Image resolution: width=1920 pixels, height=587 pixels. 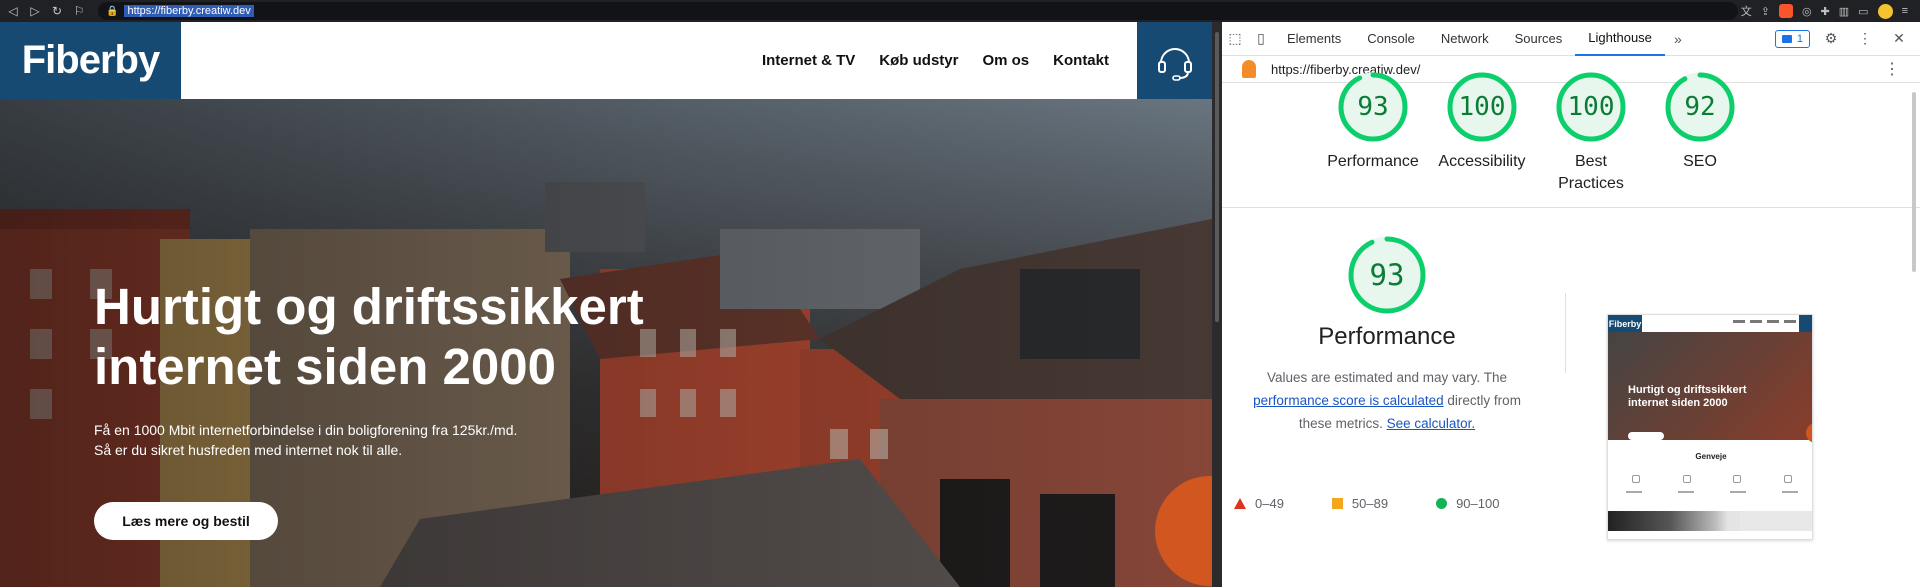 I want to click on legend-average-label: 50–89, so click(x=1370, y=503).